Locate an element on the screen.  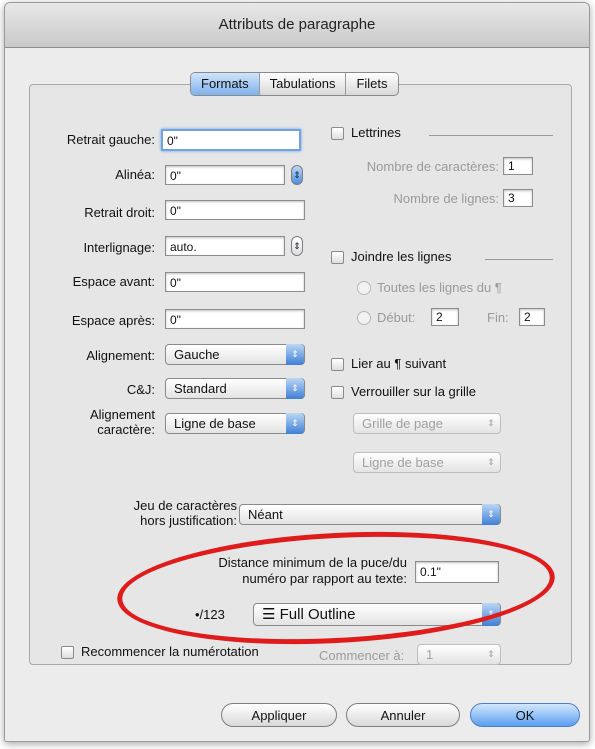
joindre-label: Joindre les lignes is located at coordinates (401, 256).